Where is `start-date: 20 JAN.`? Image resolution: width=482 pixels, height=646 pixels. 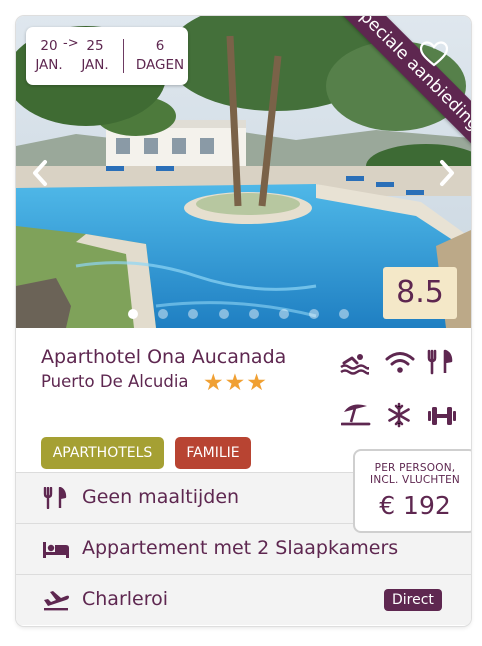 start-date: 20 JAN. is located at coordinates (49, 56).